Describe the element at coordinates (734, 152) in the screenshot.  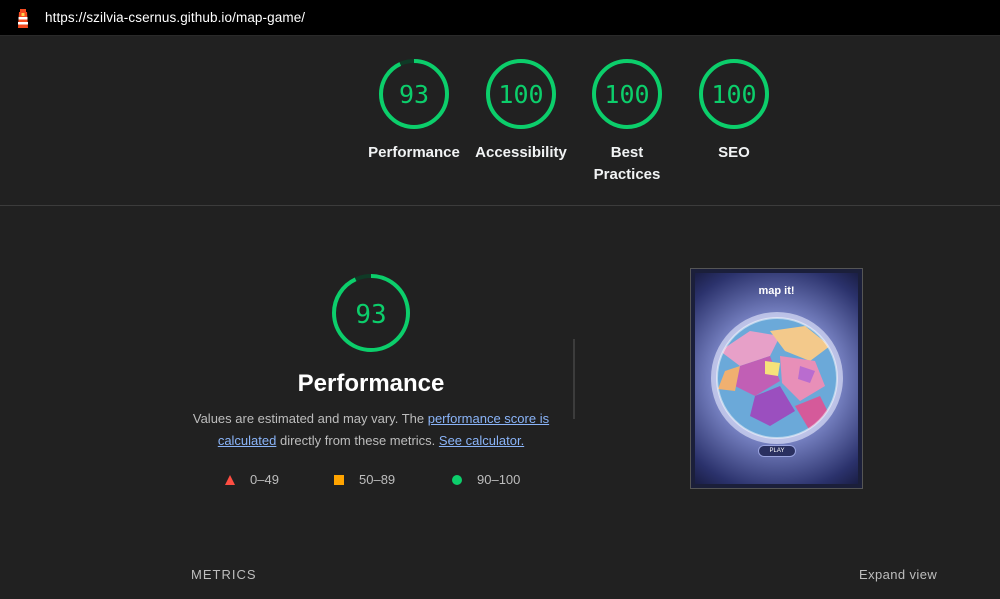
I see `score-label: SEO` at that location.